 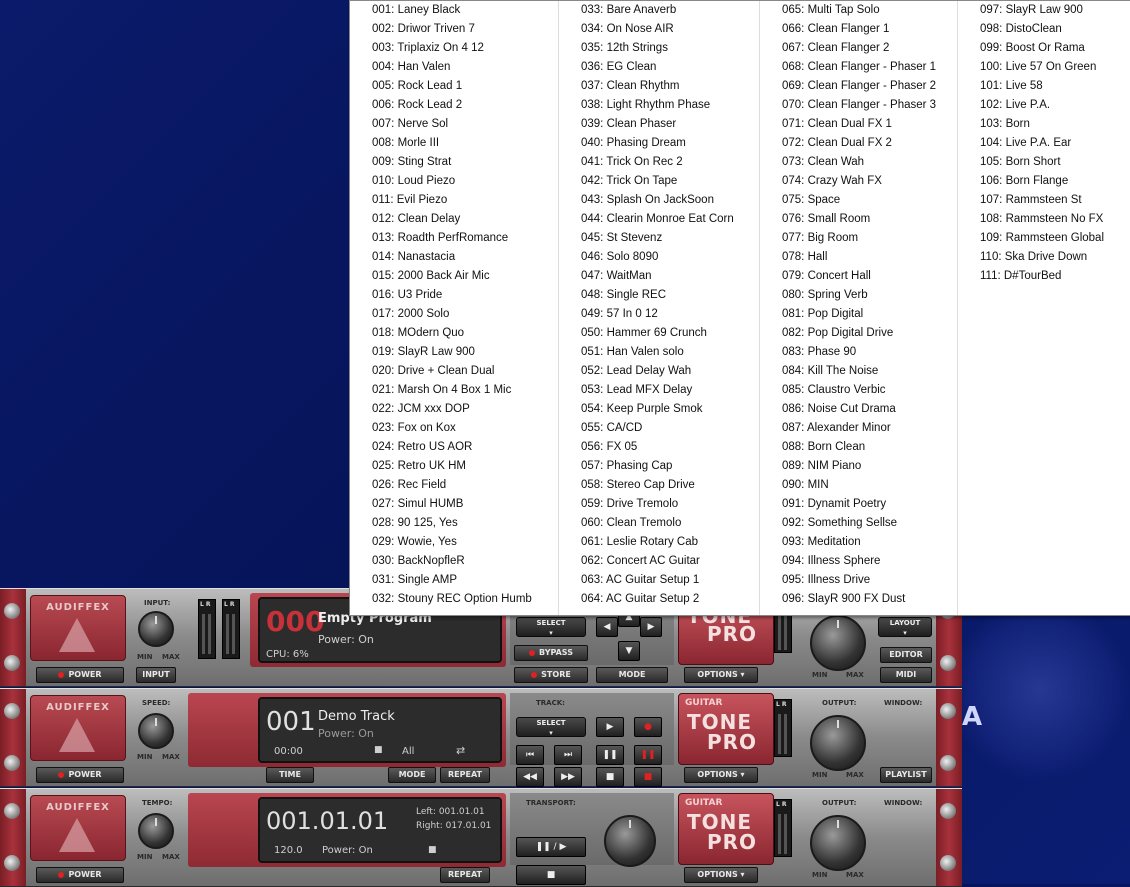 What do you see at coordinates (858, 317) in the screenshot?
I see `preset-menu-item: 081: Pop Digital` at bounding box center [858, 317].